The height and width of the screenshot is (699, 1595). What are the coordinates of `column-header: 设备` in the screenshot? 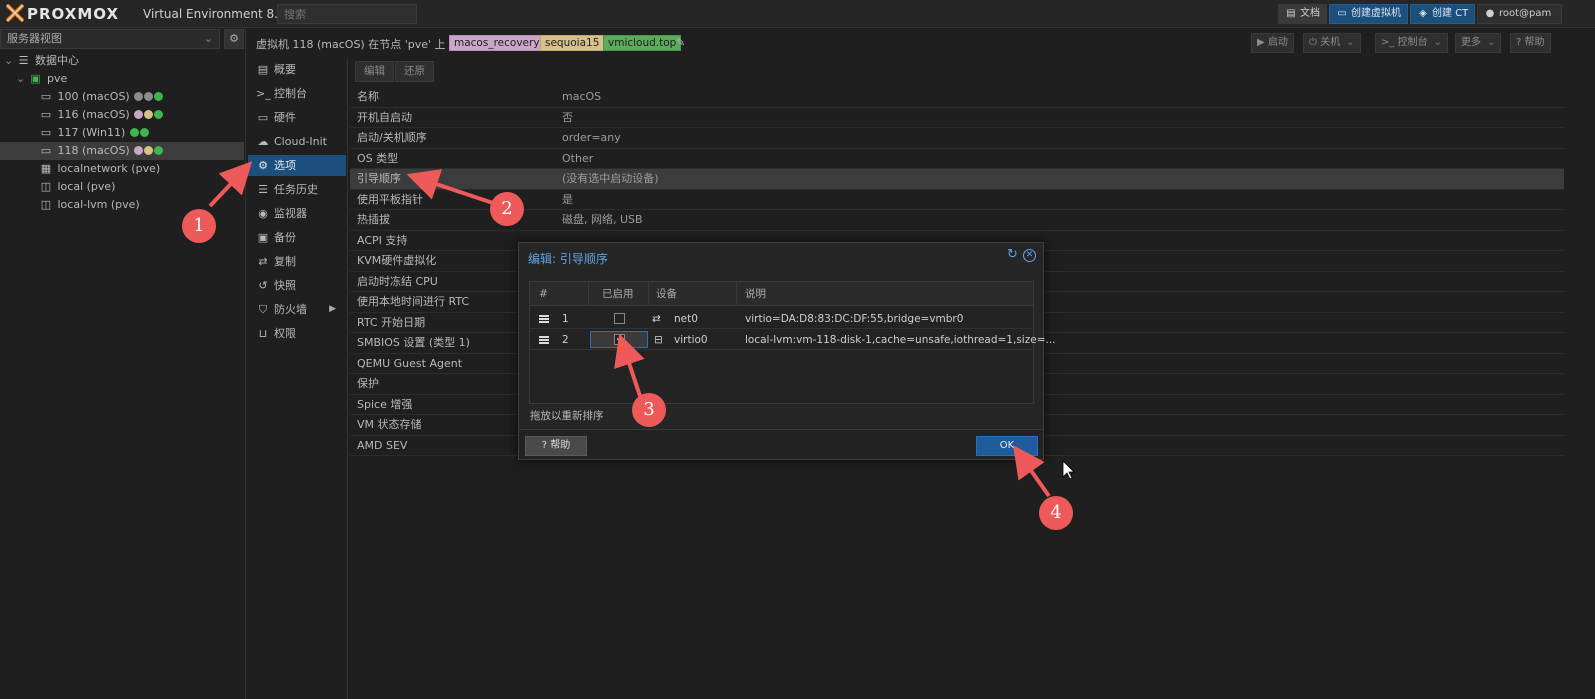 It's located at (666, 294).